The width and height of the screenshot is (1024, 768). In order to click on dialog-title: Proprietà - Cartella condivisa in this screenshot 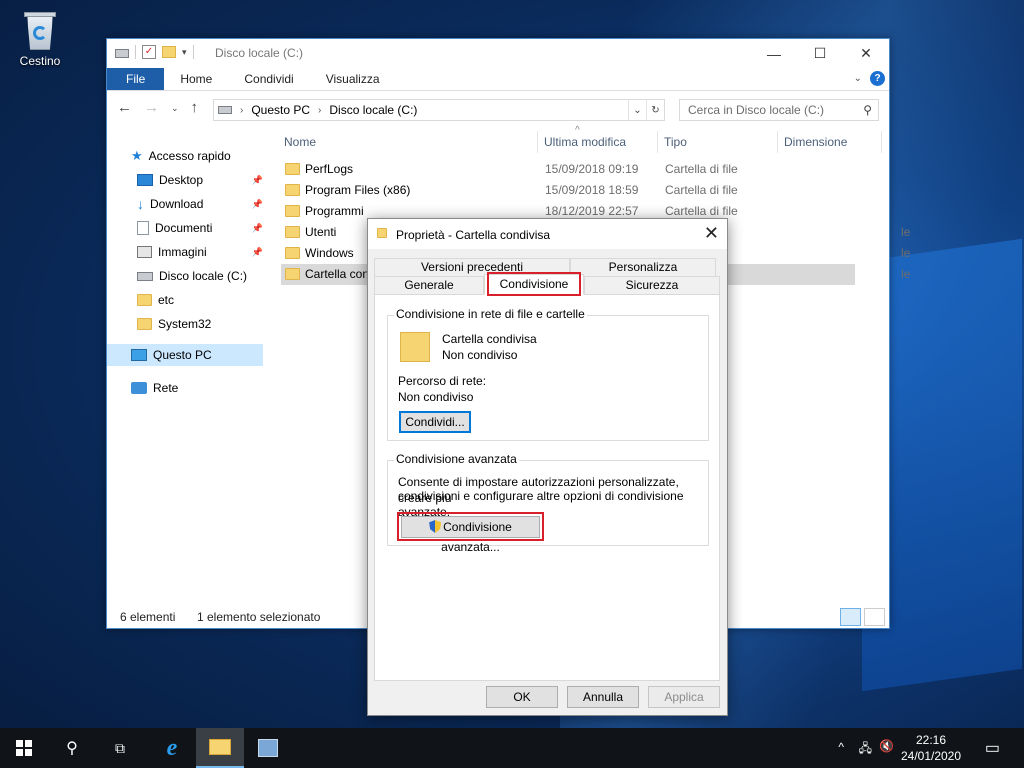, I will do `click(473, 235)`.